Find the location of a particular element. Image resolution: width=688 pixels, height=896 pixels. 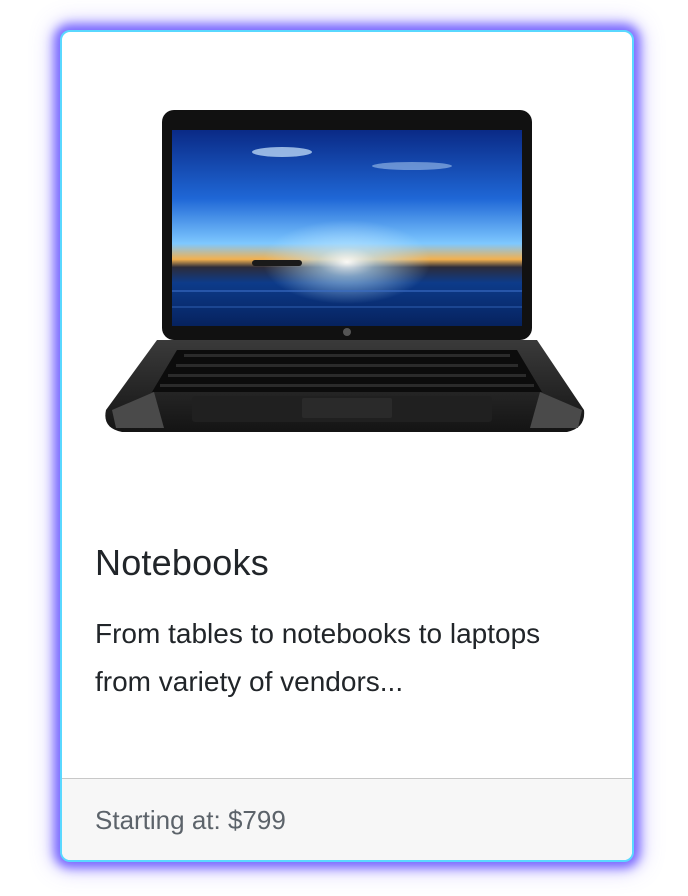

starting-price: Starting at: $799 is located at coordinates (190, 820).